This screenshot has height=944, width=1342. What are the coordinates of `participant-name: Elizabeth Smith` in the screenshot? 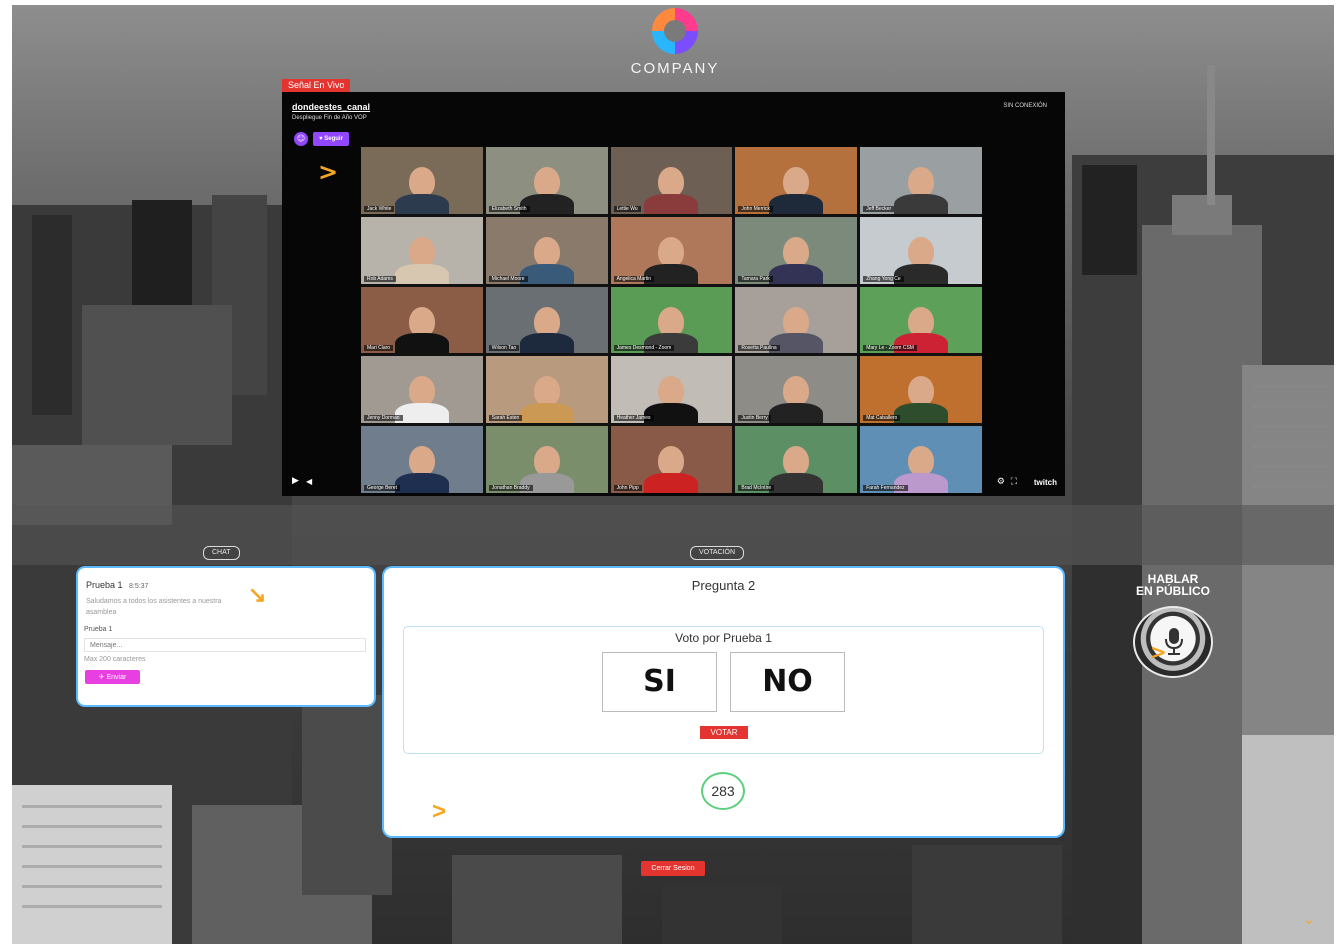 It's located at (509, 208).